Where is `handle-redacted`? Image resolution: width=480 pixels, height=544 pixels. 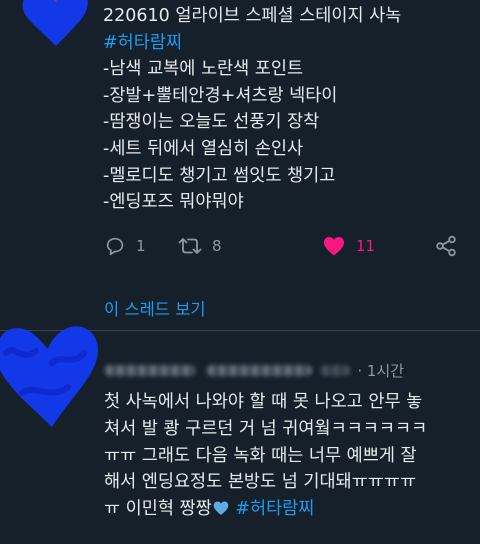 handle-redacted is located at coordinates (259, 370).